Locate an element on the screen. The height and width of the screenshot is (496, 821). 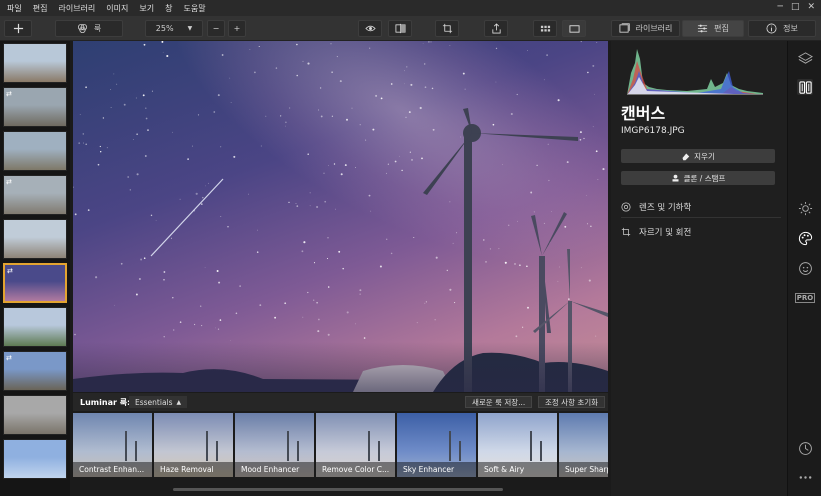
menu-item: 편집 is located at coordinates (40, 8).